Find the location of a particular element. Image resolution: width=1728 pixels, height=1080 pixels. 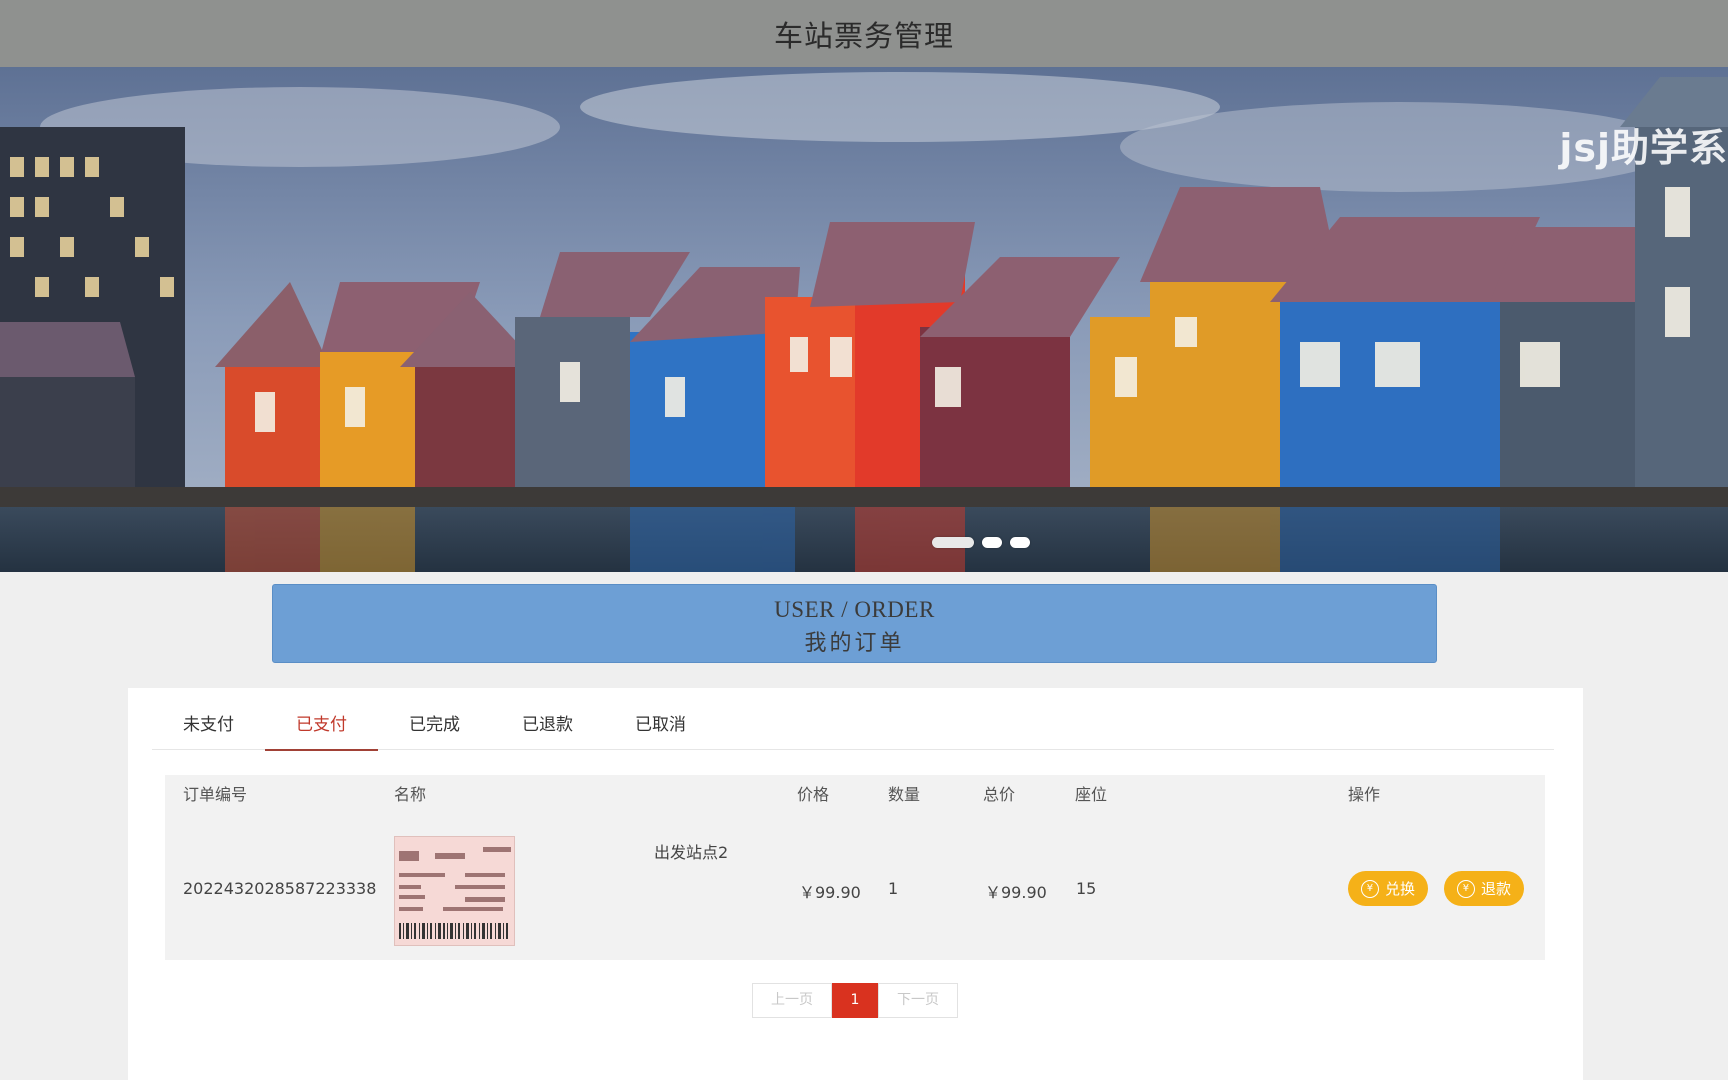

refund-label: 退款 is located at coordinates (1495, 889).